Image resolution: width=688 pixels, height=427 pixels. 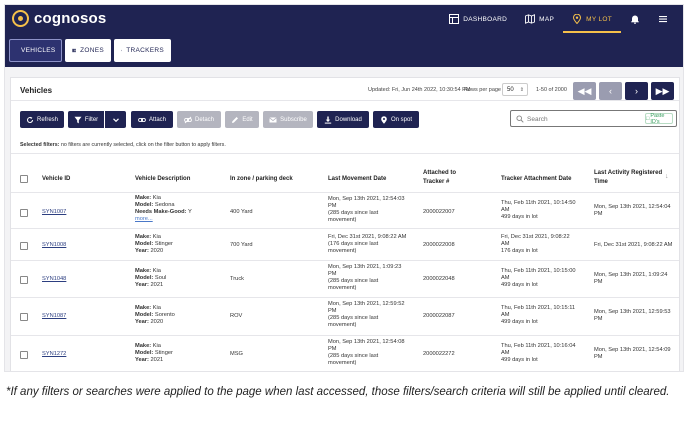 What do you see at coordinates (610, 91) in the screenshot?
I see `previous-page-button: ‹` at bounding box center [610, 91].